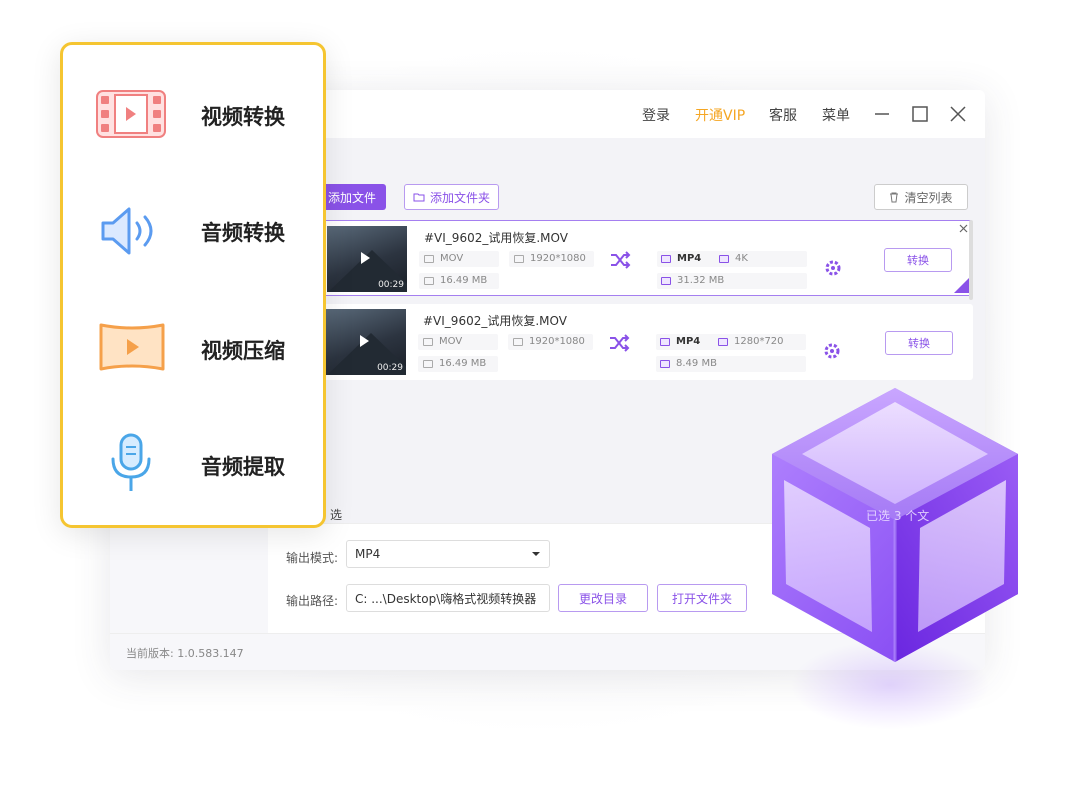  I want to click on add-file-label: 添加文件, so click(351, 197).